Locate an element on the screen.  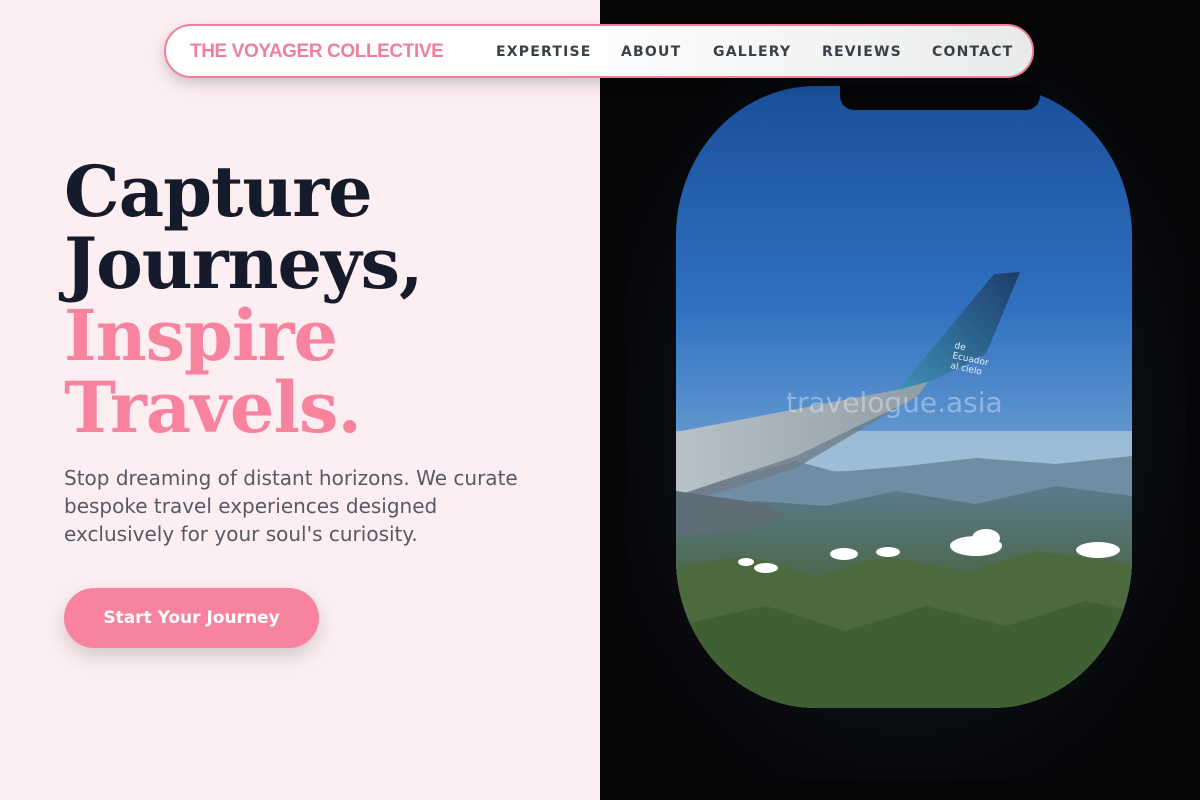
hero-heading-line-2: Journeys, is located at coordinates (243, 263).